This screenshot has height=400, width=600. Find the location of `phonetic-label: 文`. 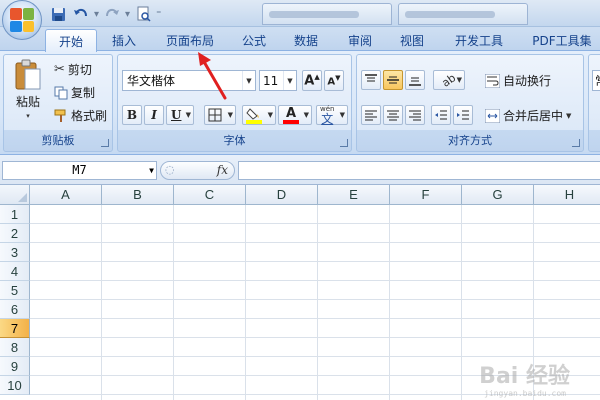

phonetic-label: 文 is located at coordinates (327, 118).